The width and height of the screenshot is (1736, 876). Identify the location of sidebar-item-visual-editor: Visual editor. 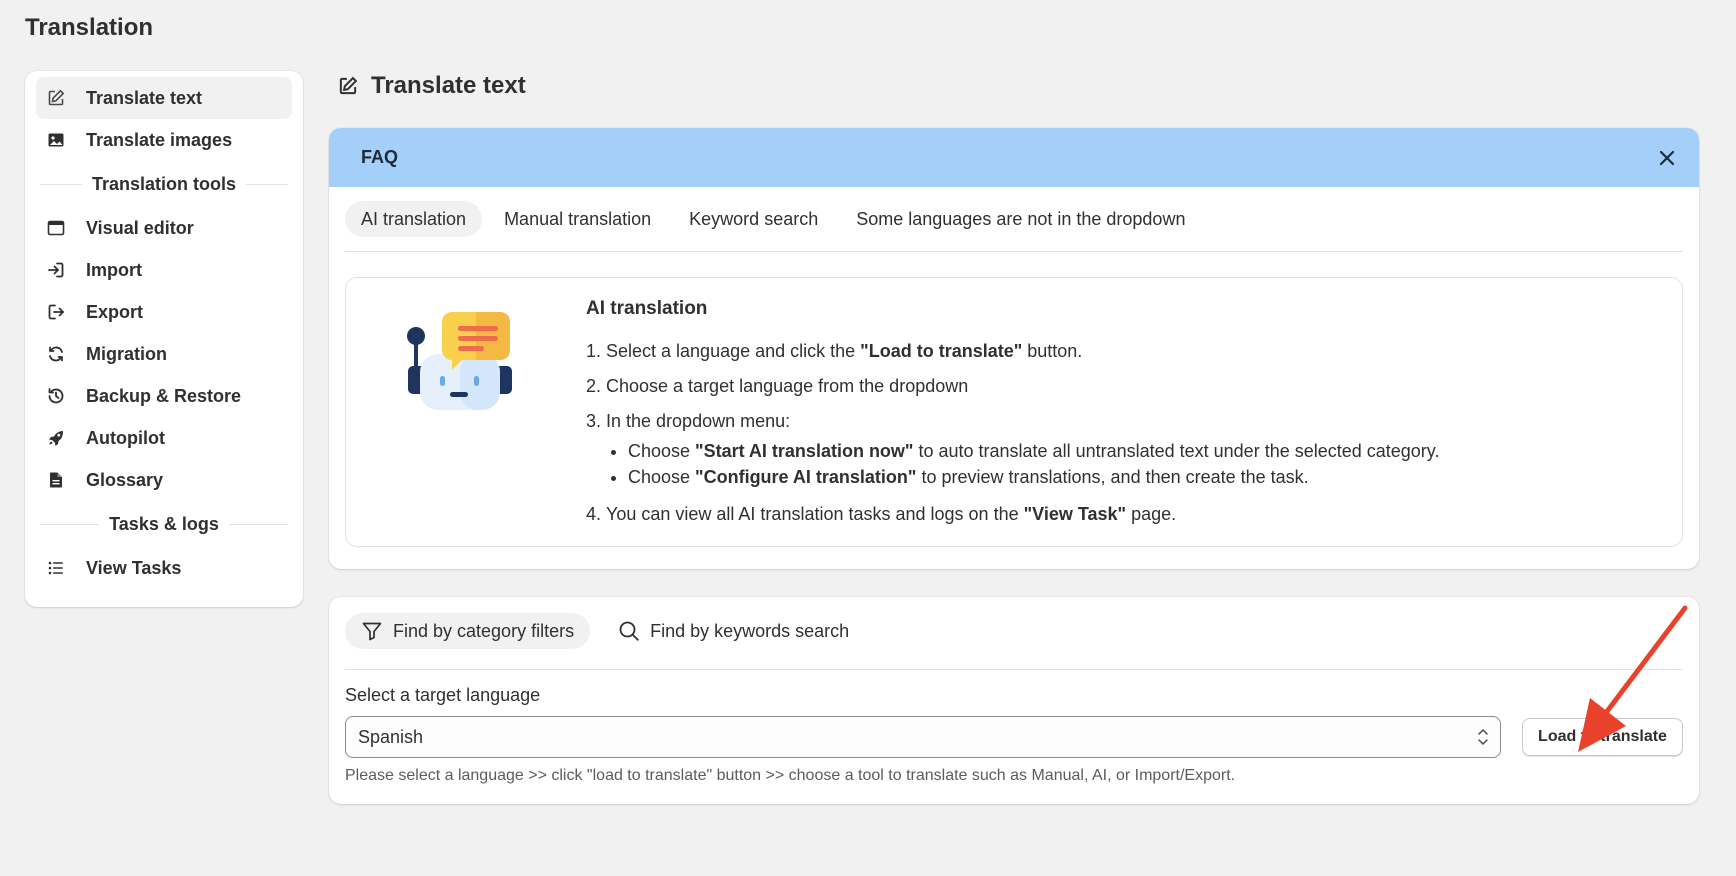
(164, 228).